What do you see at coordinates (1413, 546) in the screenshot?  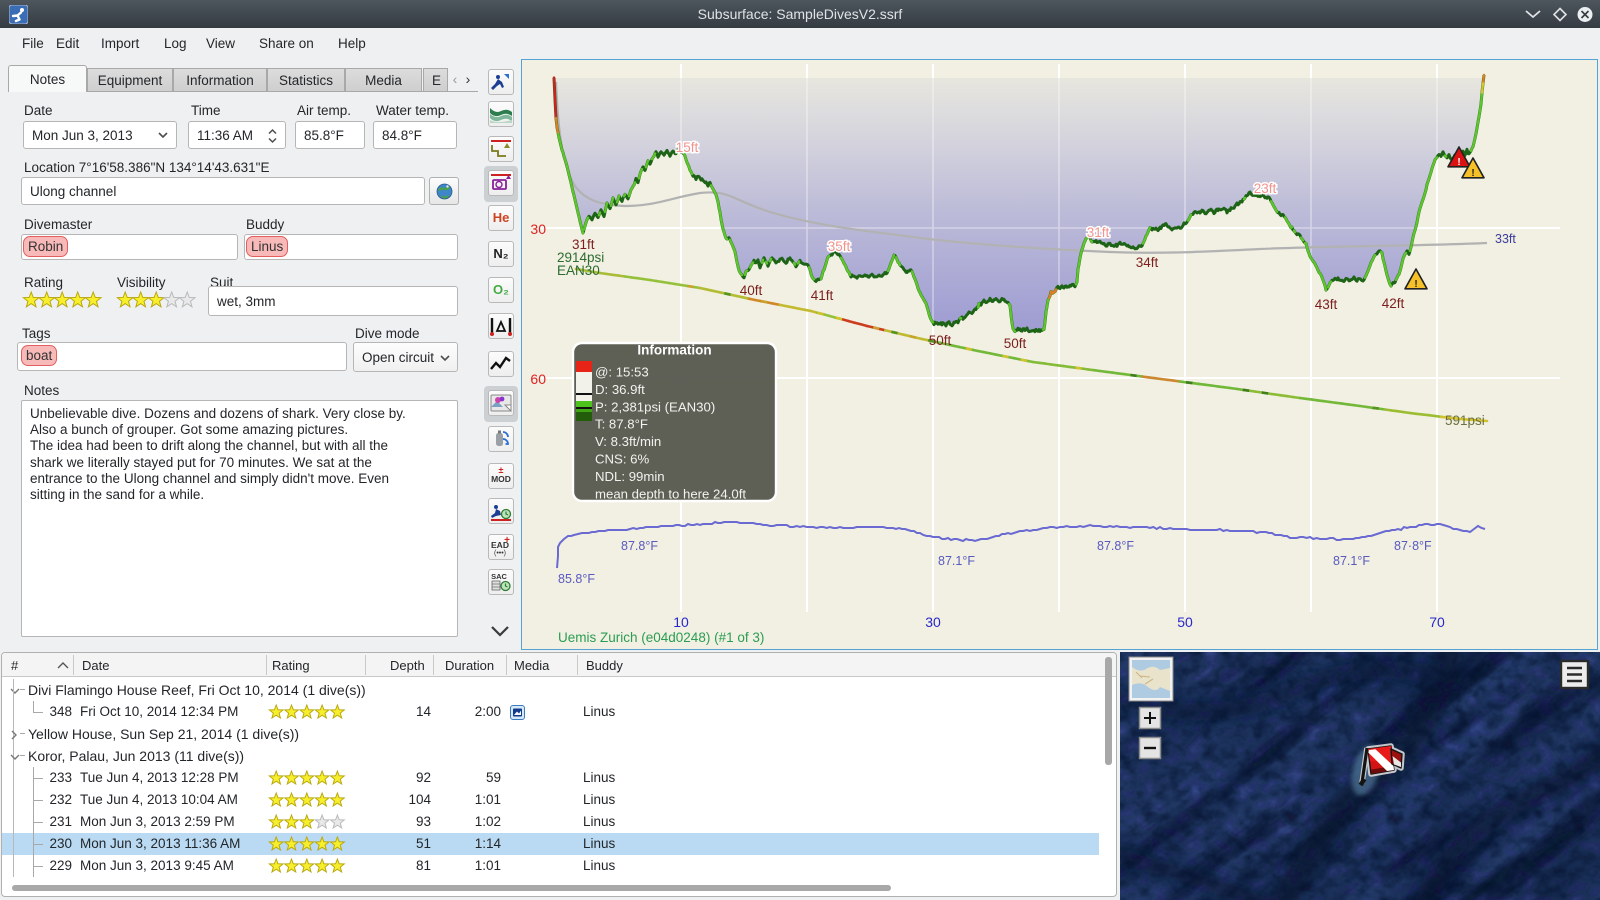 I see `svg-text: 87·8°F` at bounding box center [1413, 546].